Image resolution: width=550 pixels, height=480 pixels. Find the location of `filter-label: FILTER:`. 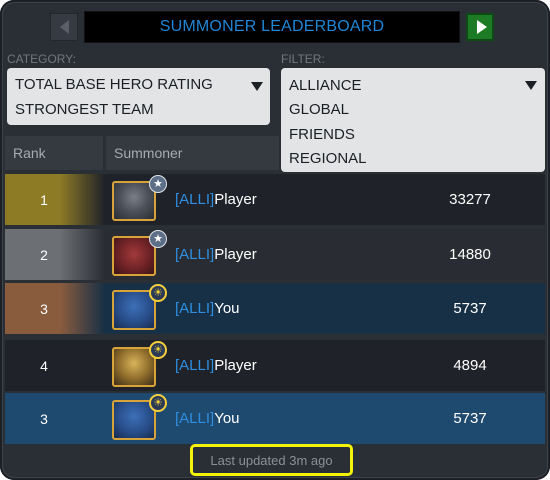

filter-label: FILTER: is located at coordinates (303, 59).